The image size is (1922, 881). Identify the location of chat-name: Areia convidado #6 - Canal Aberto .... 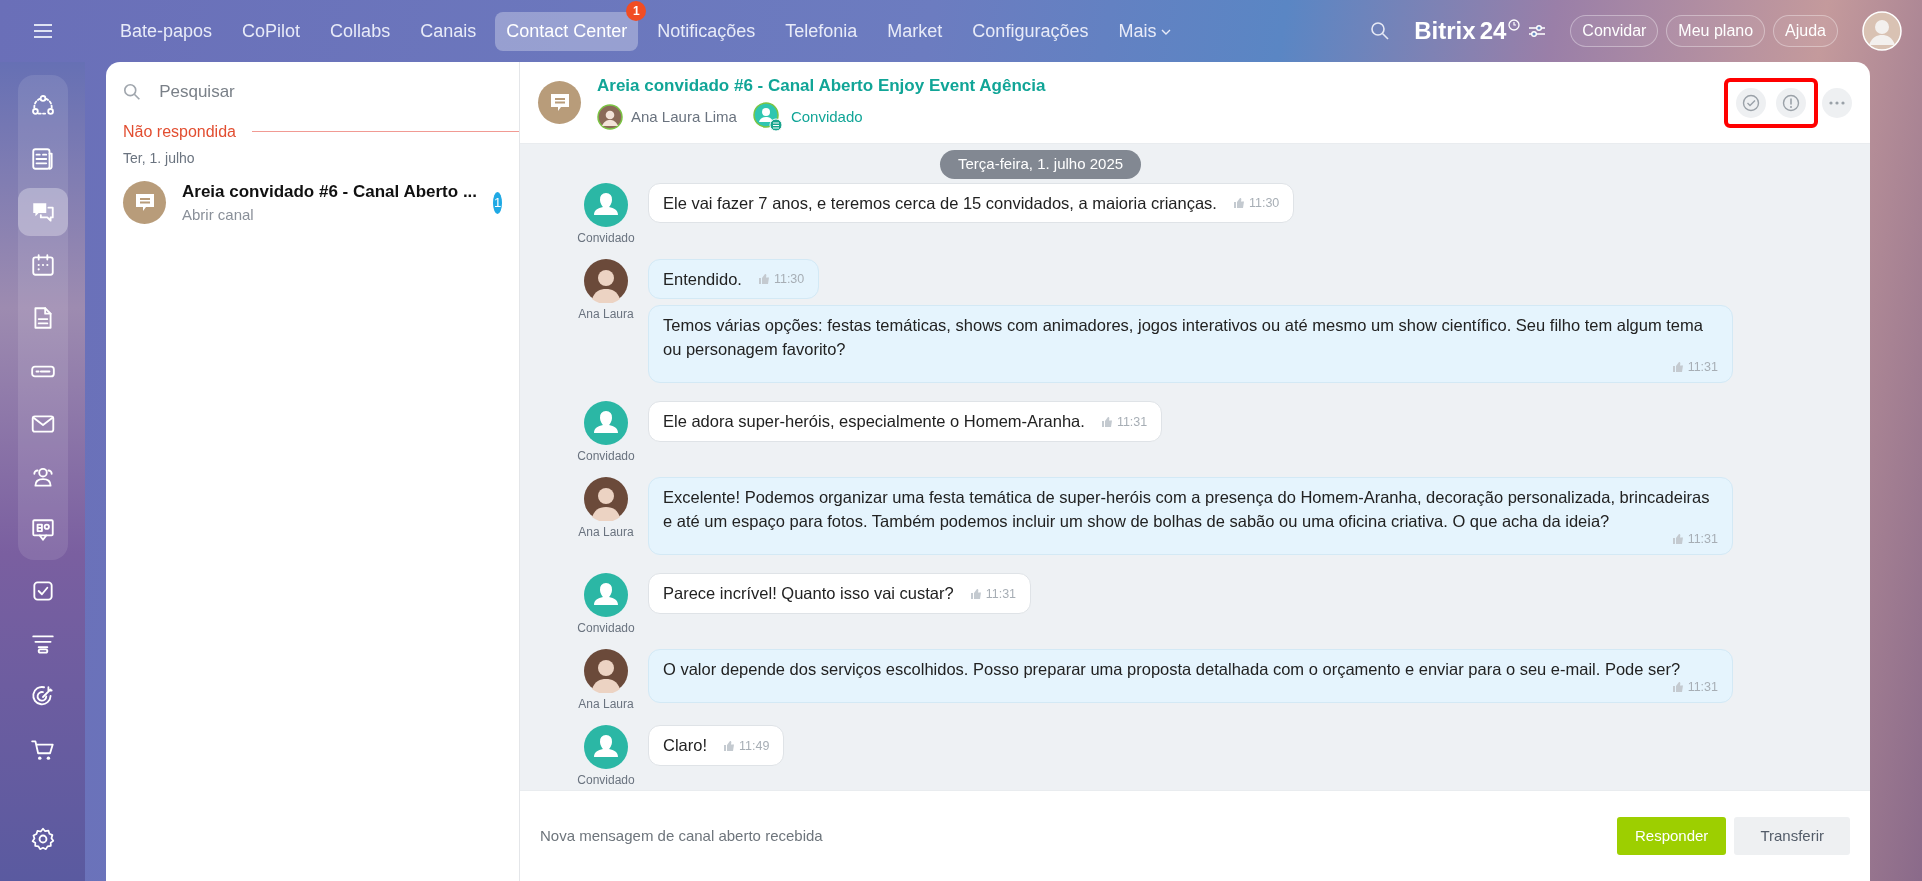
(330, 191).